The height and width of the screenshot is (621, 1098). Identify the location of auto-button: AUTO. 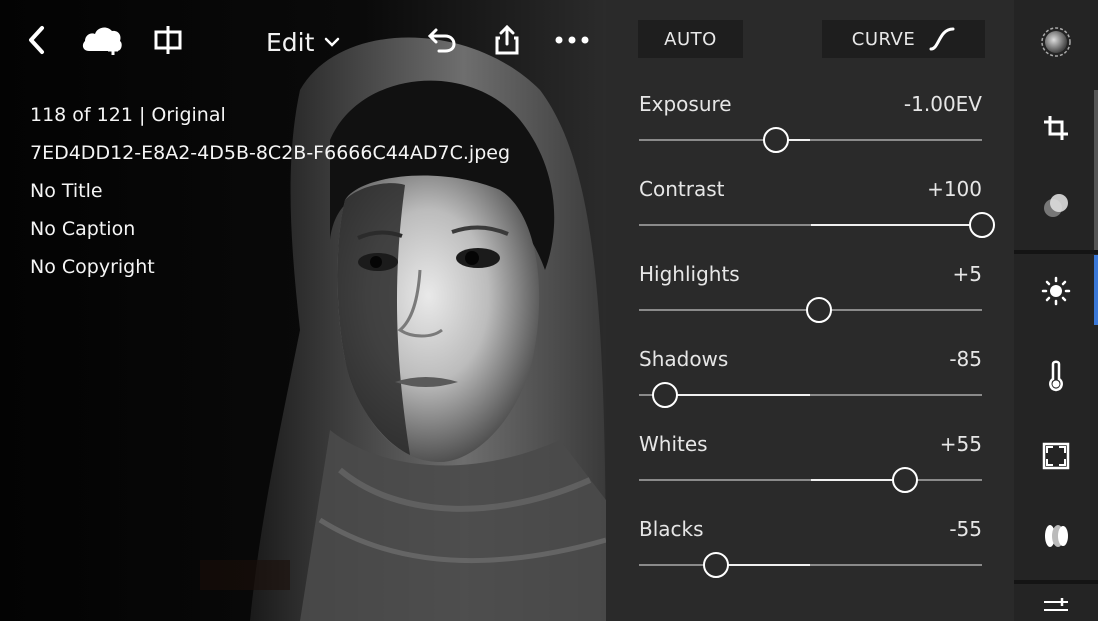
(690, 39).